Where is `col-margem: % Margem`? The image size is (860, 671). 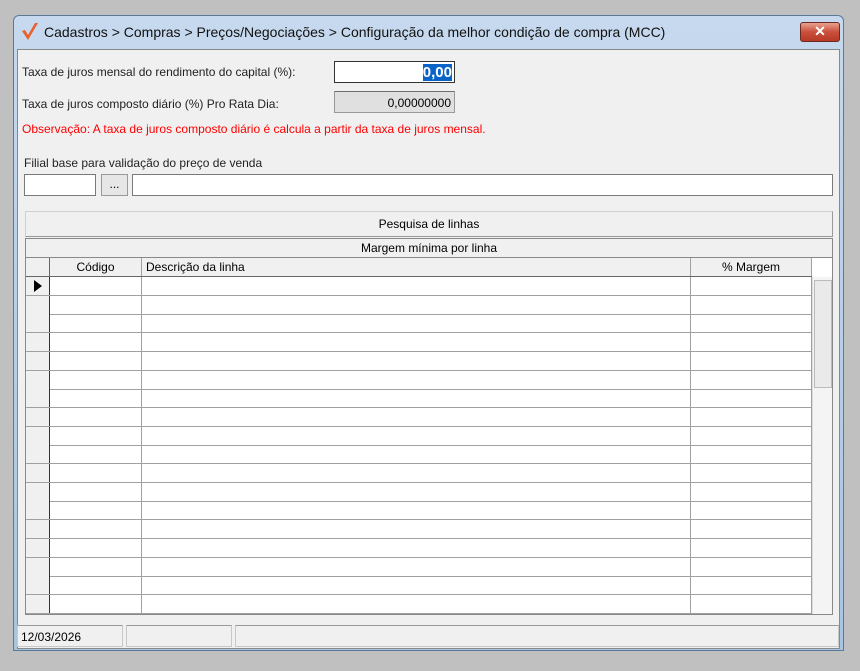 col-margem: % Margem is located at coordinates (751, 267).